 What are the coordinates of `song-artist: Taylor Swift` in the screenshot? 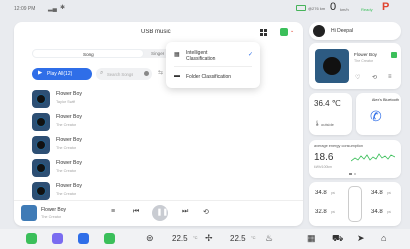 It's located at (66, 102).